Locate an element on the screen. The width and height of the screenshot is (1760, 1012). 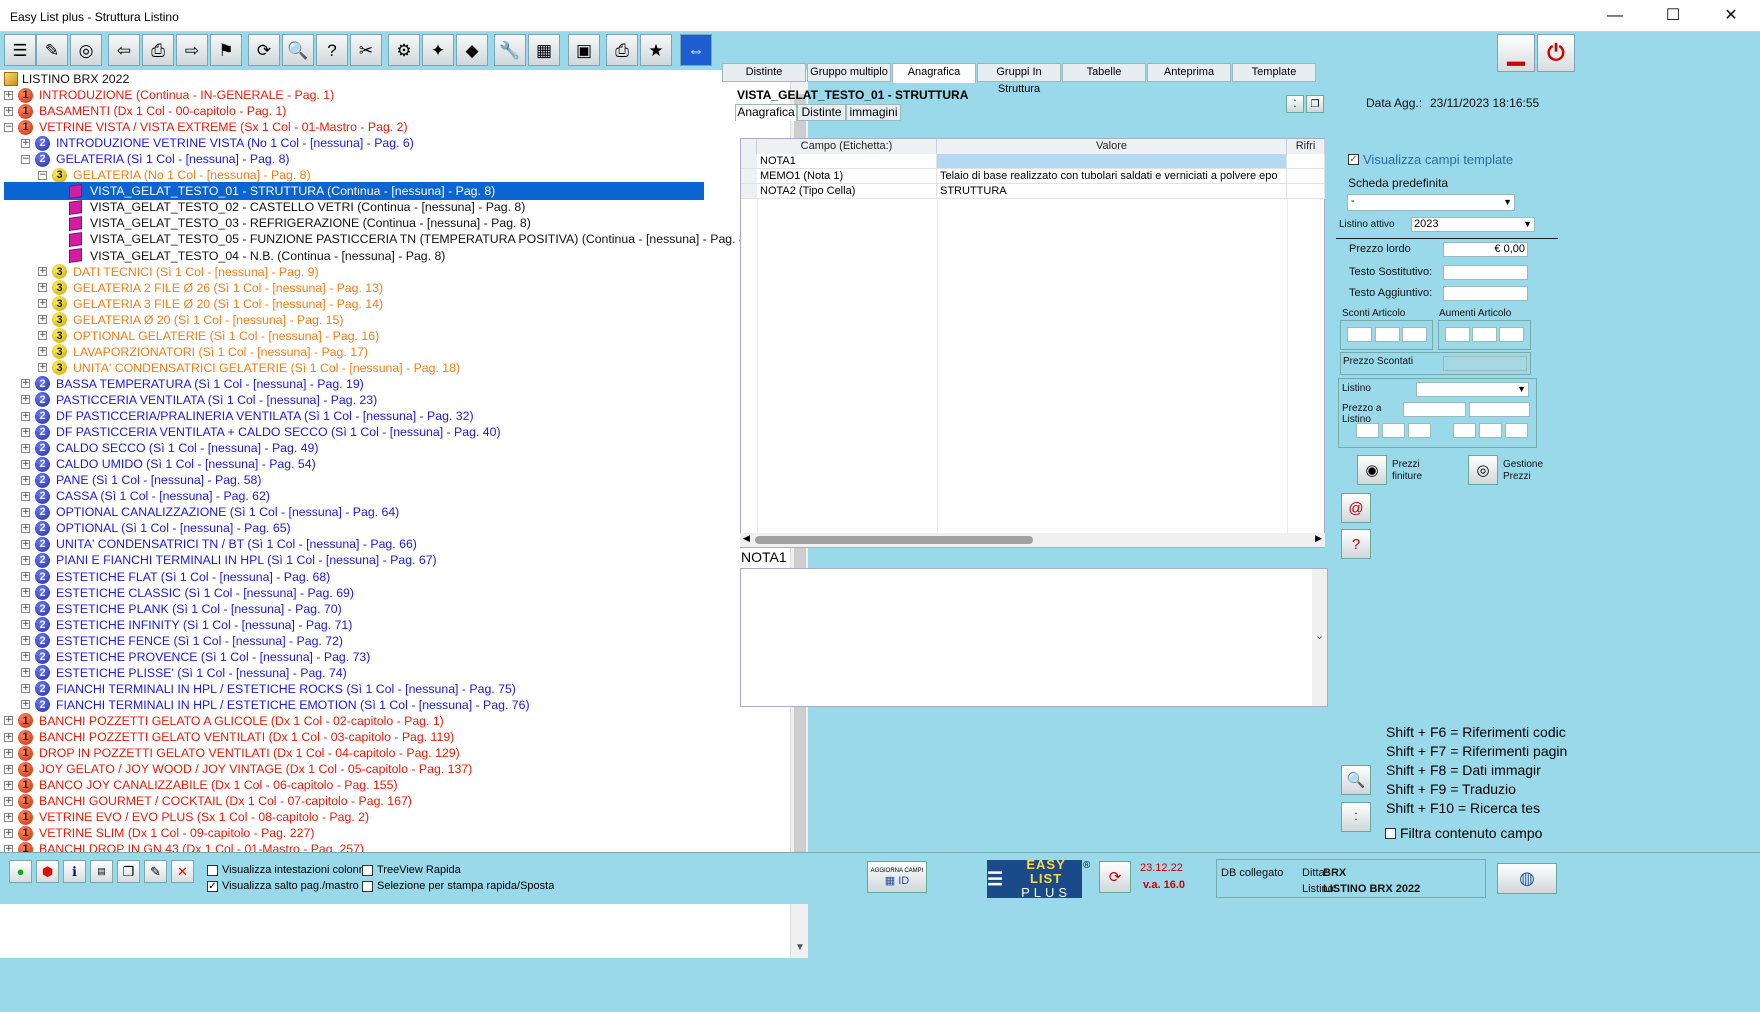
scroll-down-icon: ▼ is located at coordinates (800, 947).